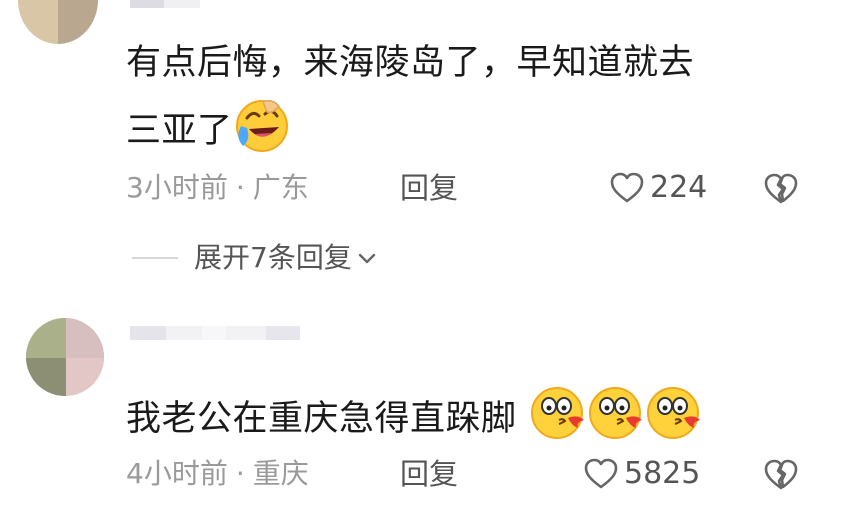 The width and height of the screenshot is (846, 512). Describe the element at coordinates (177, 187) in the screenshot. I see `comment-time: 3小时前` at that location.